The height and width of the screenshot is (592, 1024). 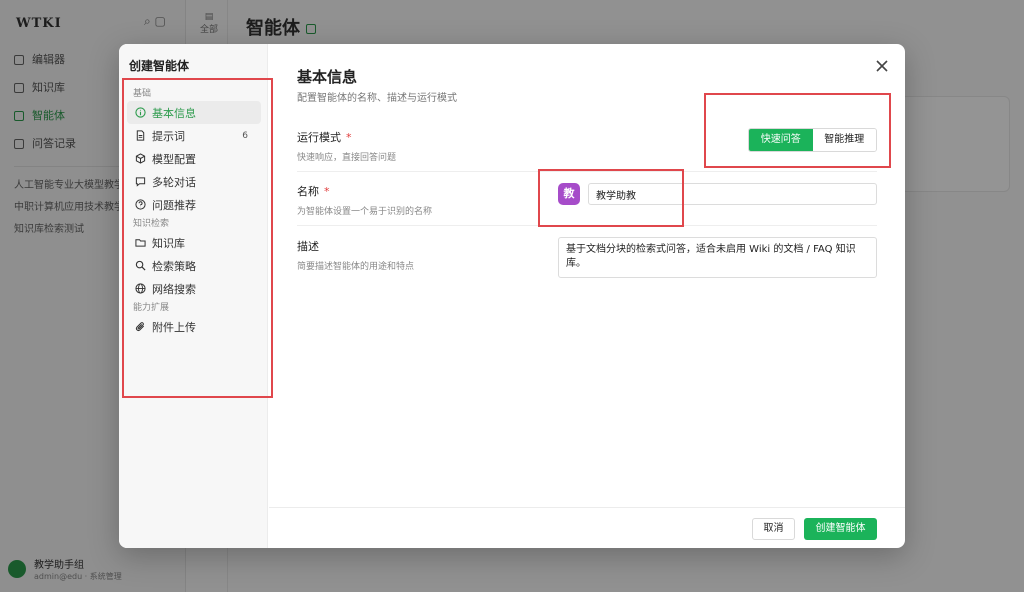 I want to click on nav-item-label: 检索策略, so click(x=174, y=266).